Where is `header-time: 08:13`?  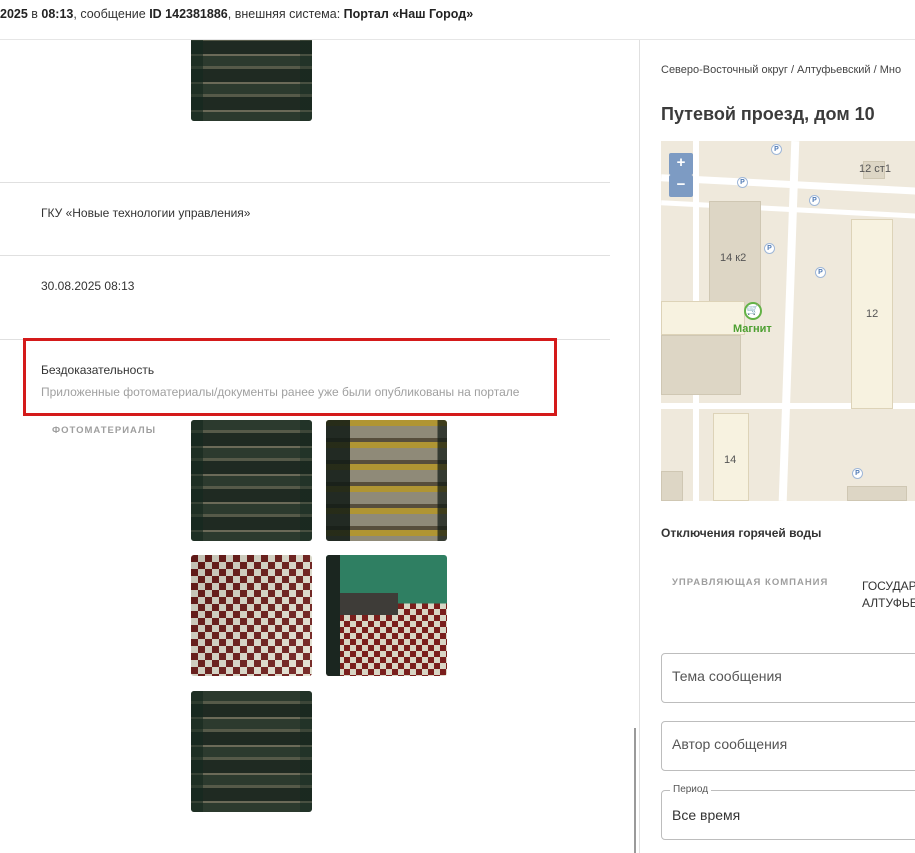 header-time: 08:13 is located at coordinates (57, 14).